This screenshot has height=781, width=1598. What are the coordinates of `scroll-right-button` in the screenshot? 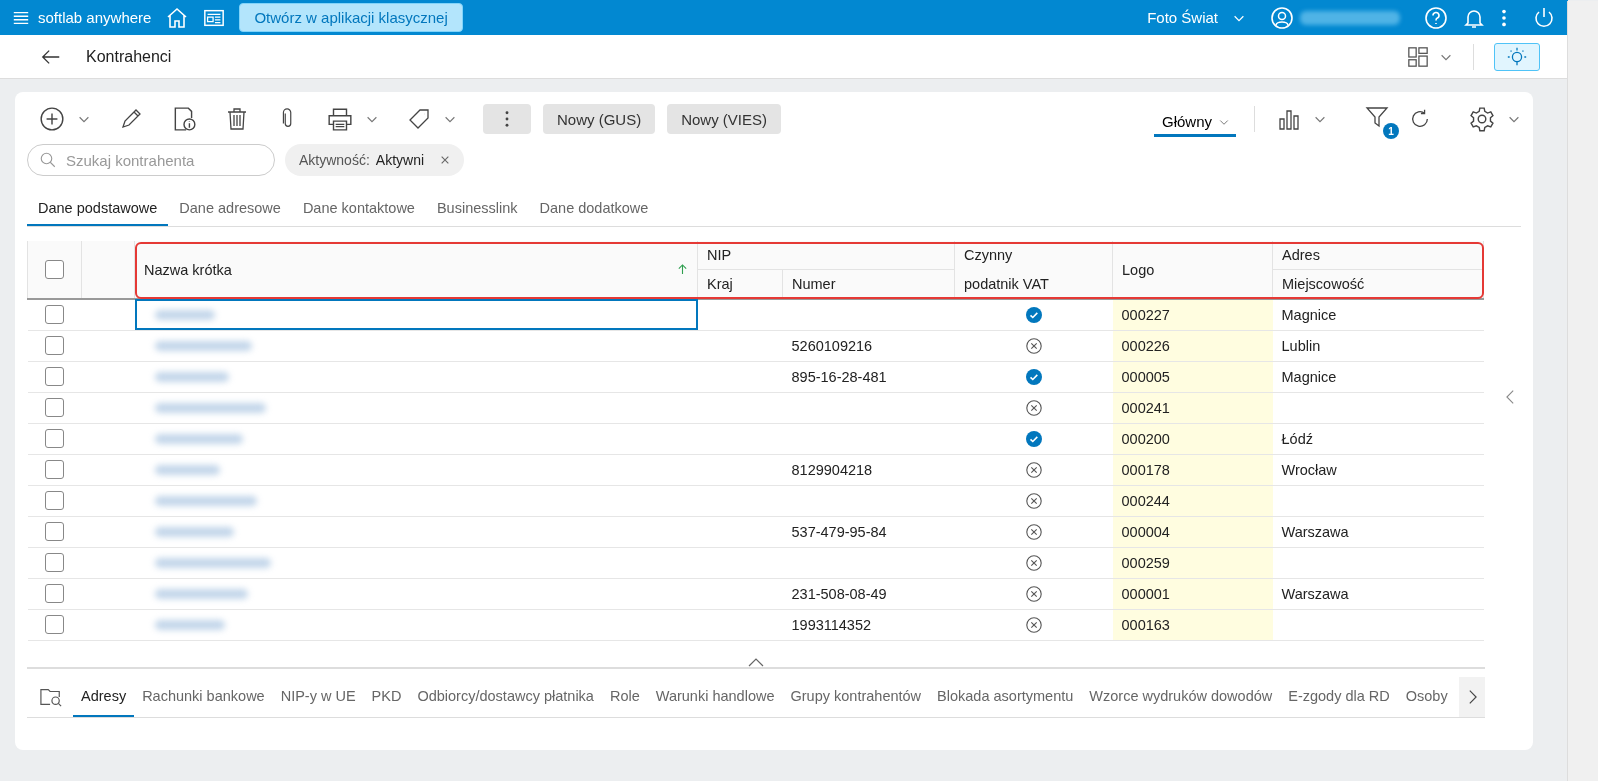 It's located at (1472, 697).